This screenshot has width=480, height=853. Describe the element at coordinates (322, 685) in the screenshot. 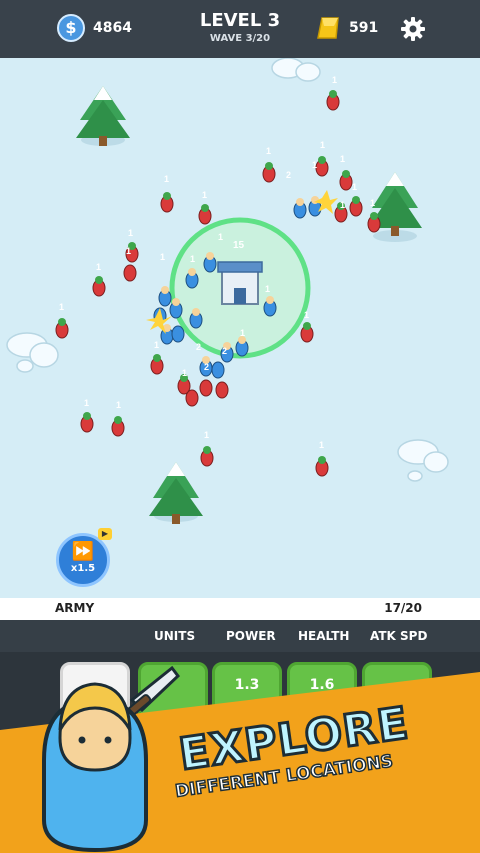

I see `upgrade-value: 1.6` at that location.